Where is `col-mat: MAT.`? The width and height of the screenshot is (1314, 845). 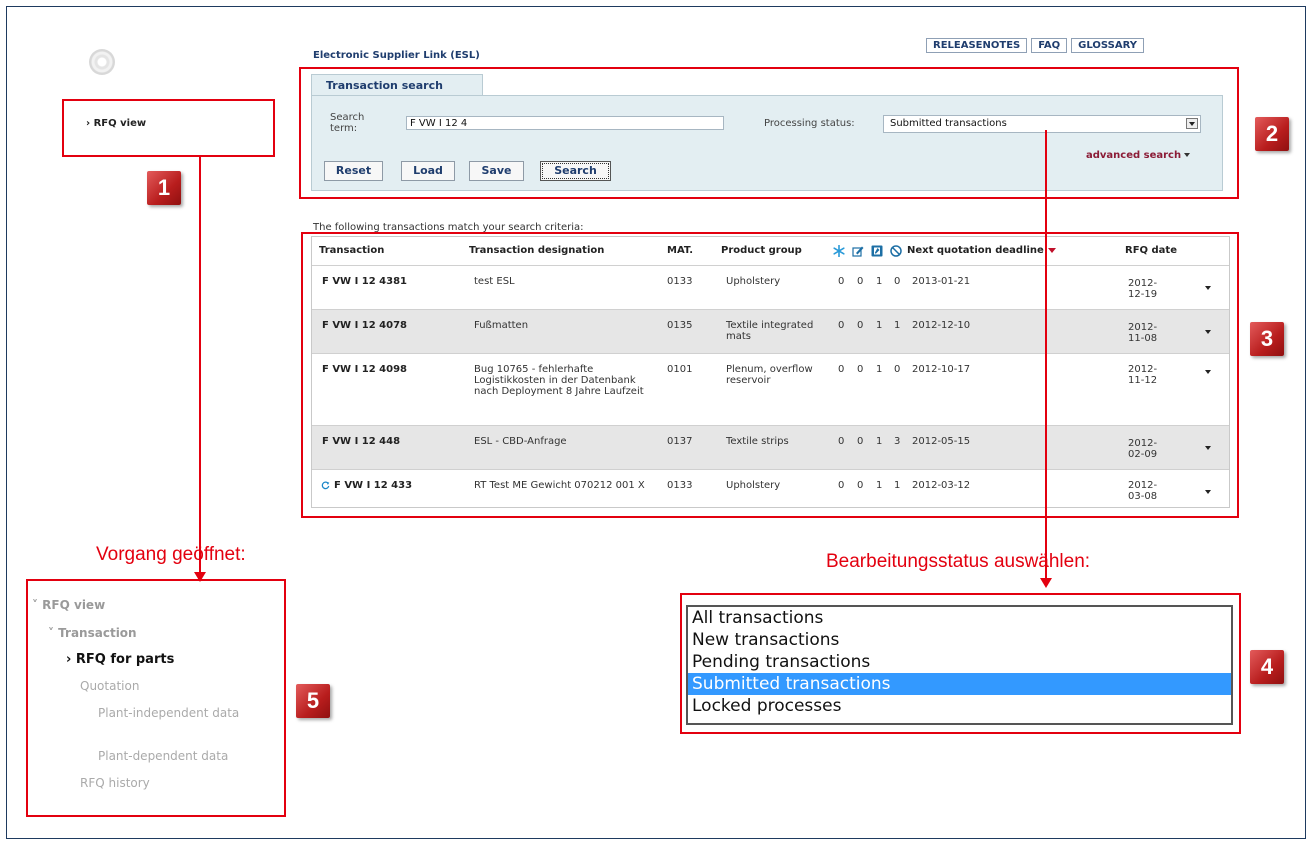
col-mat: MAT. is located at coordinates (680, 250).